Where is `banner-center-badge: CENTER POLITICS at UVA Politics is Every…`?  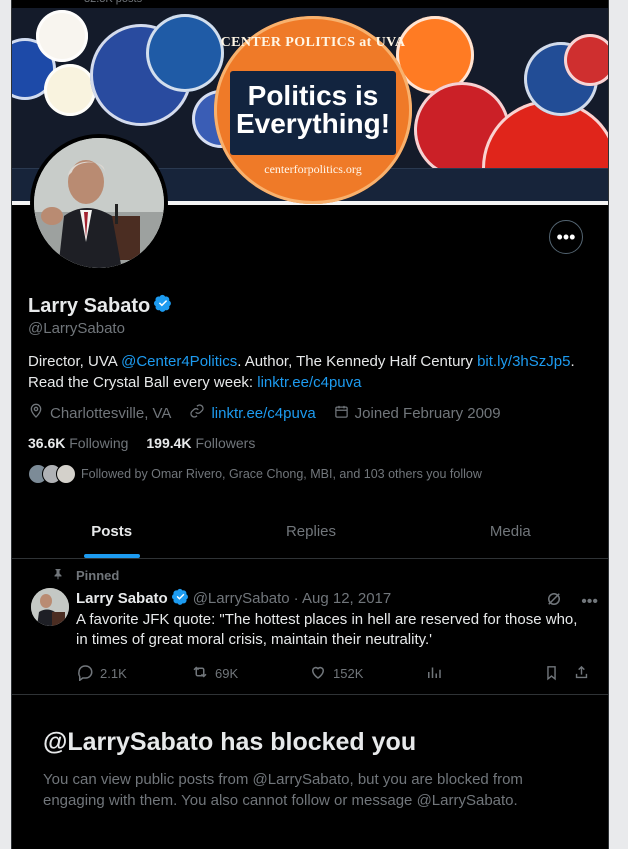 banner-center-badge: CENTER POLITICS at UVA Politics is Every… is located at coordinates (313, 110).